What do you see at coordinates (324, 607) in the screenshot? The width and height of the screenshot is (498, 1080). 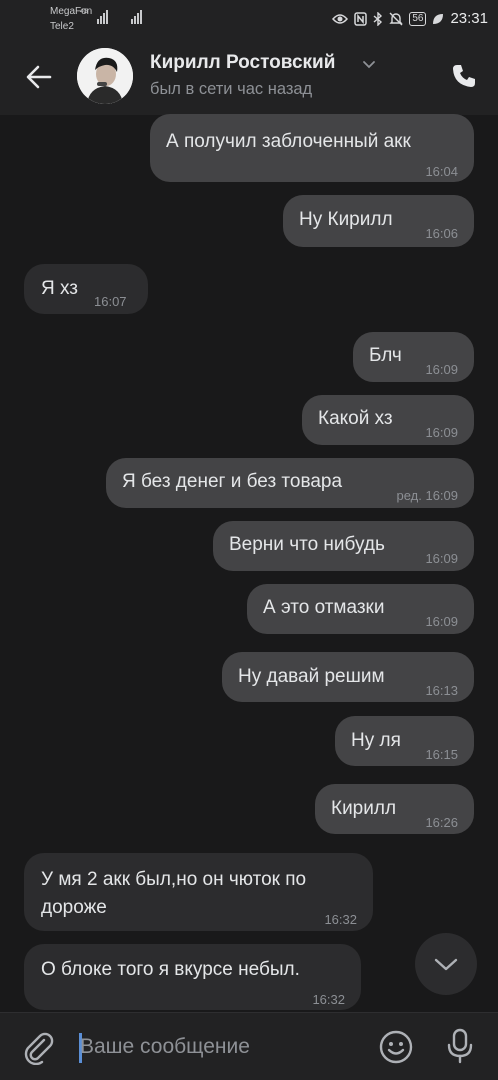 I see `message-text: А это отмазки` at bounding box center [324, 607].